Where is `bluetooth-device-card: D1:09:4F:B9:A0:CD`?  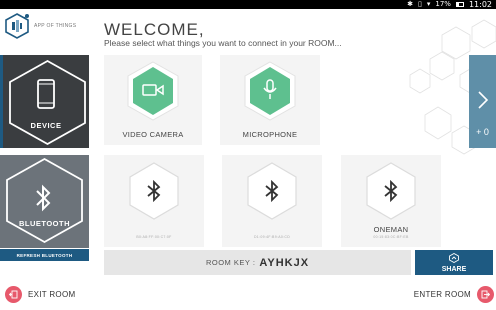 bluetooth-device-card: D1:09:4F:B9:A0:CD is located at coordinates (272, 201).